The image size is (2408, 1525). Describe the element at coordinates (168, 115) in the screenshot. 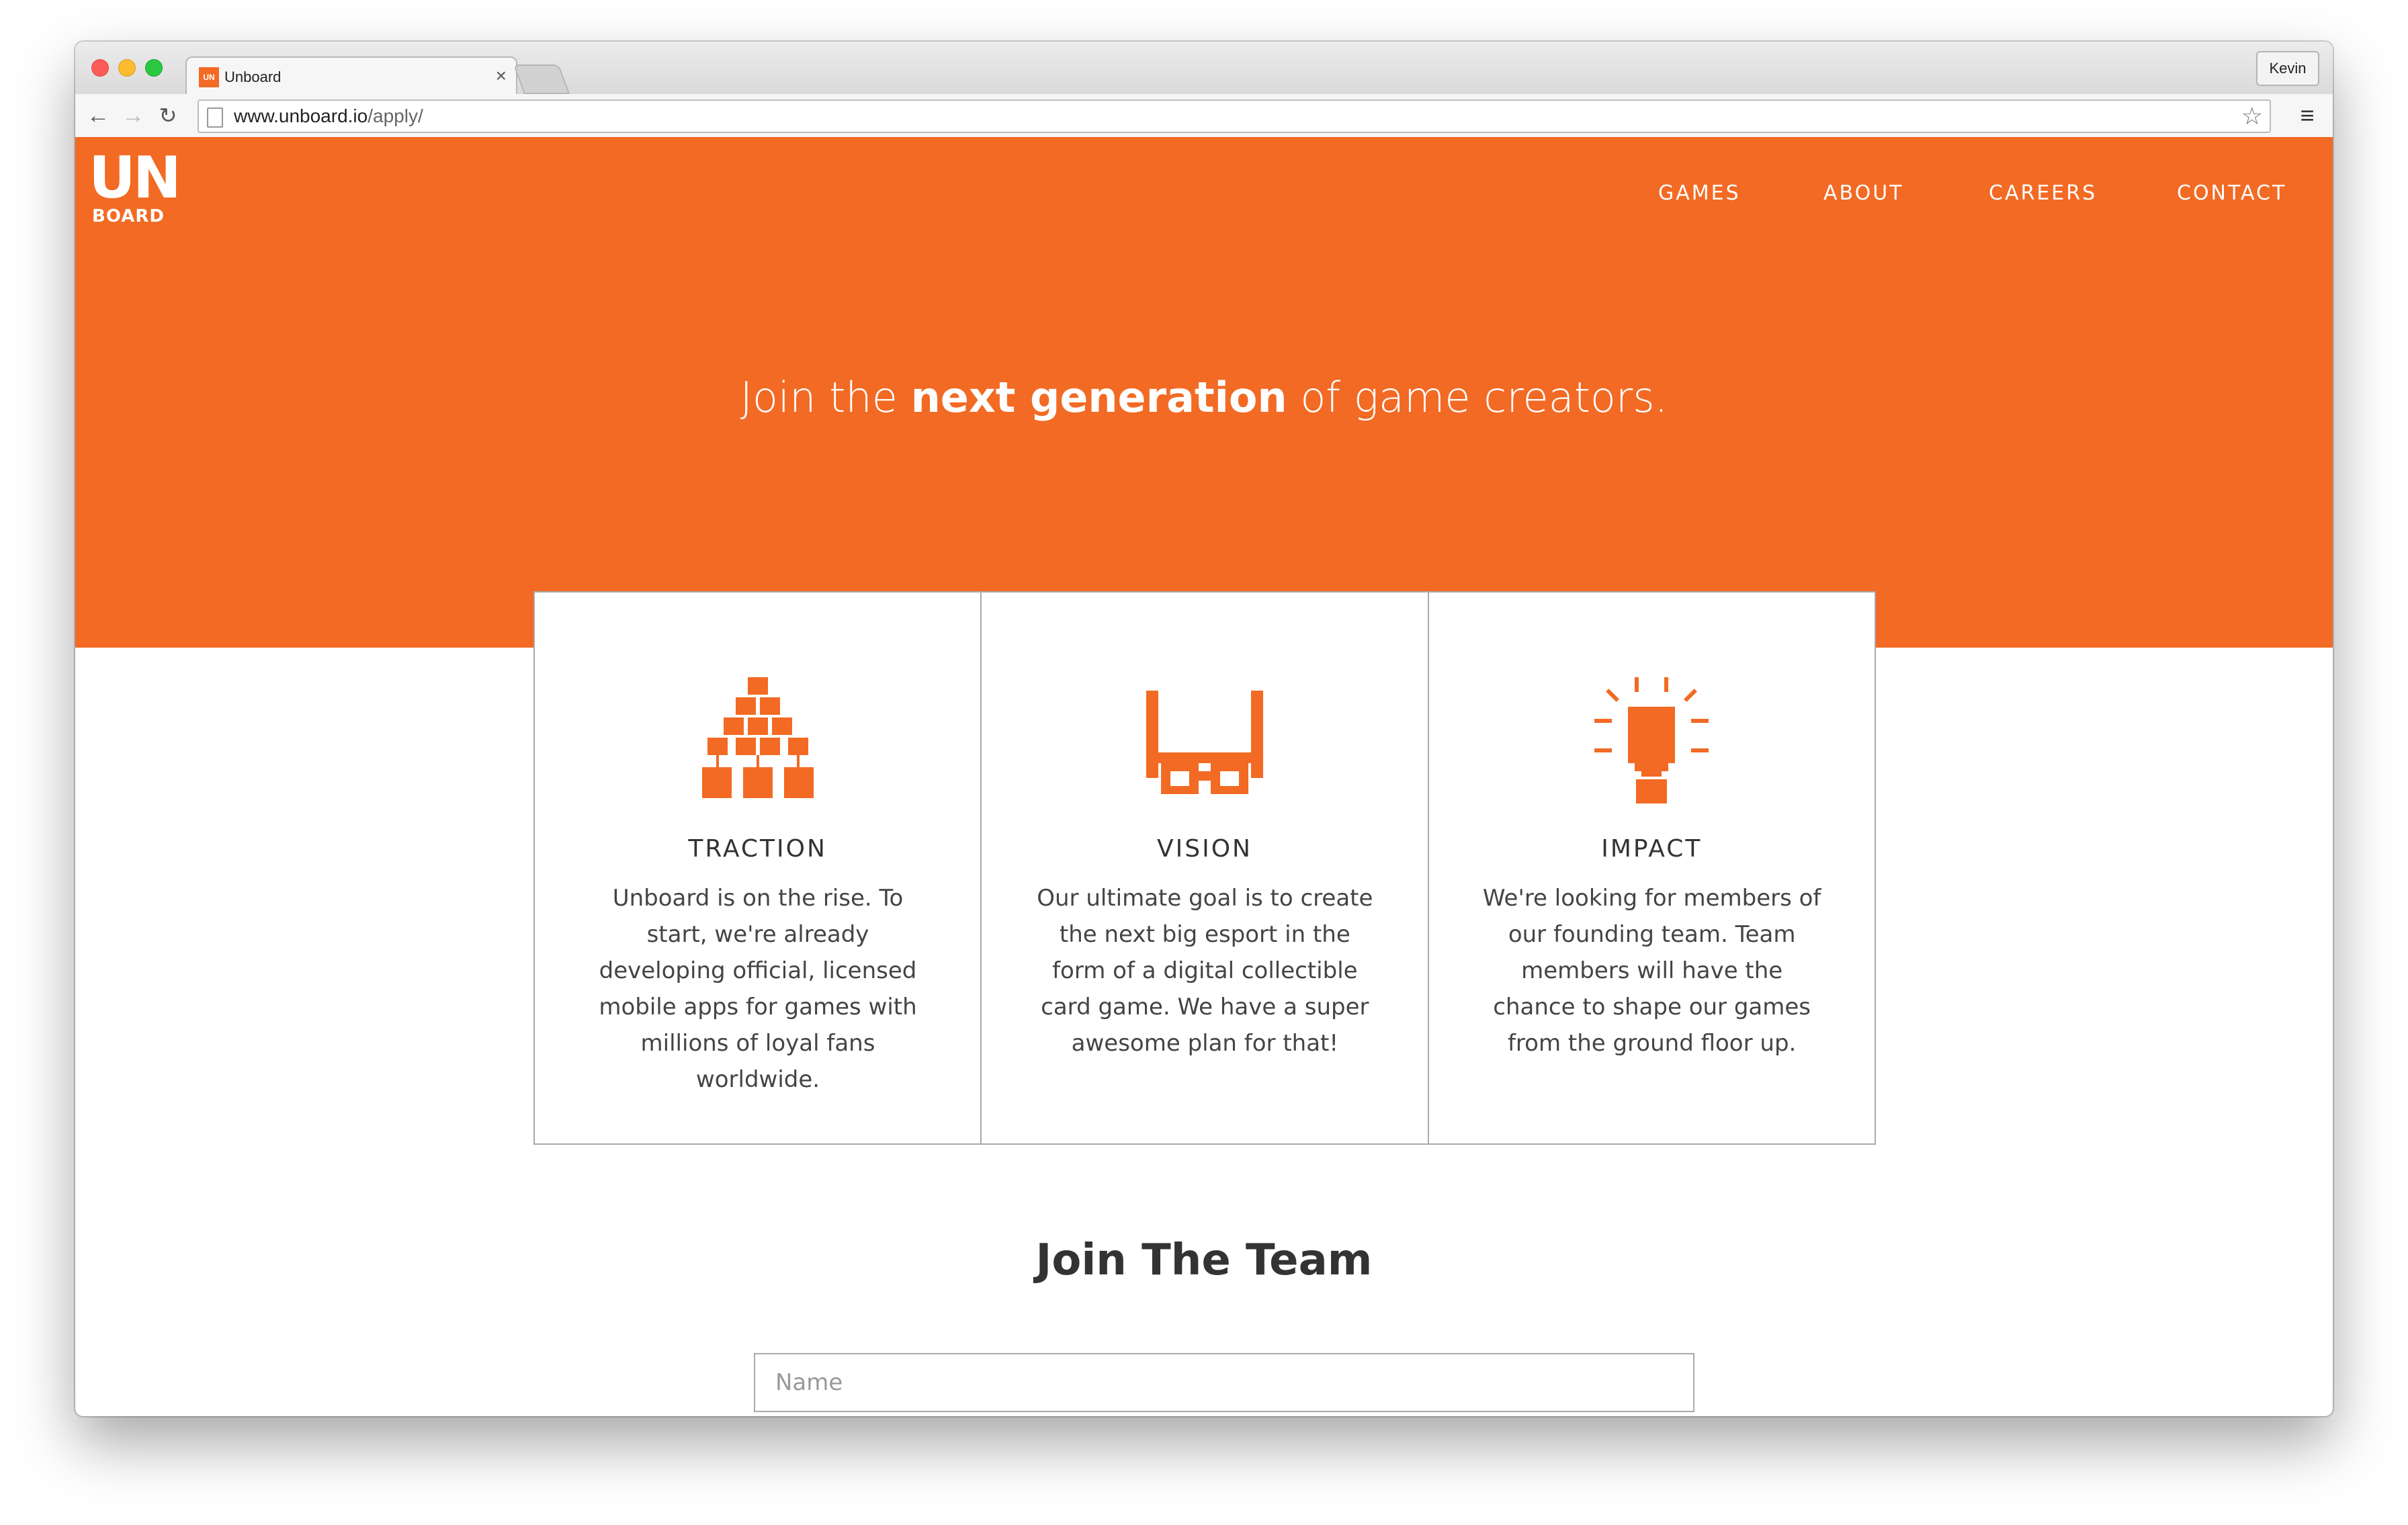

I see `reload-icon: ↻` at that location.